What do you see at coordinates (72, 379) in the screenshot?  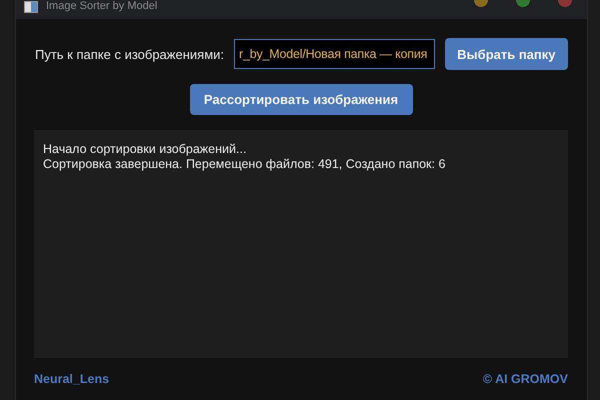 I see `brand-label: Neural_Lens` at bounding box center [72, 379].